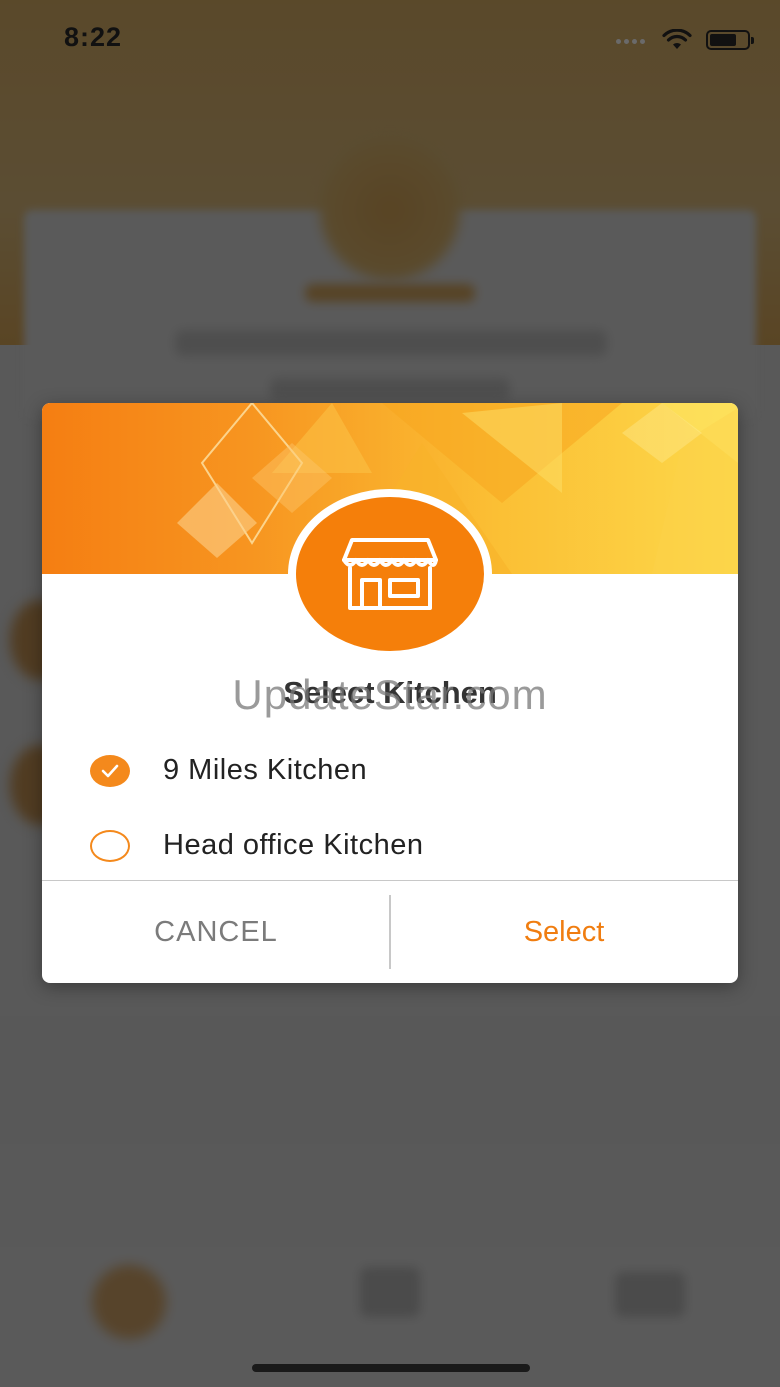 Image resolution: width=780 pixels, height=1387 pixels. Describe the element at coordinates (391, 1368) in the screenshot. I see `home-indicator` at that location.